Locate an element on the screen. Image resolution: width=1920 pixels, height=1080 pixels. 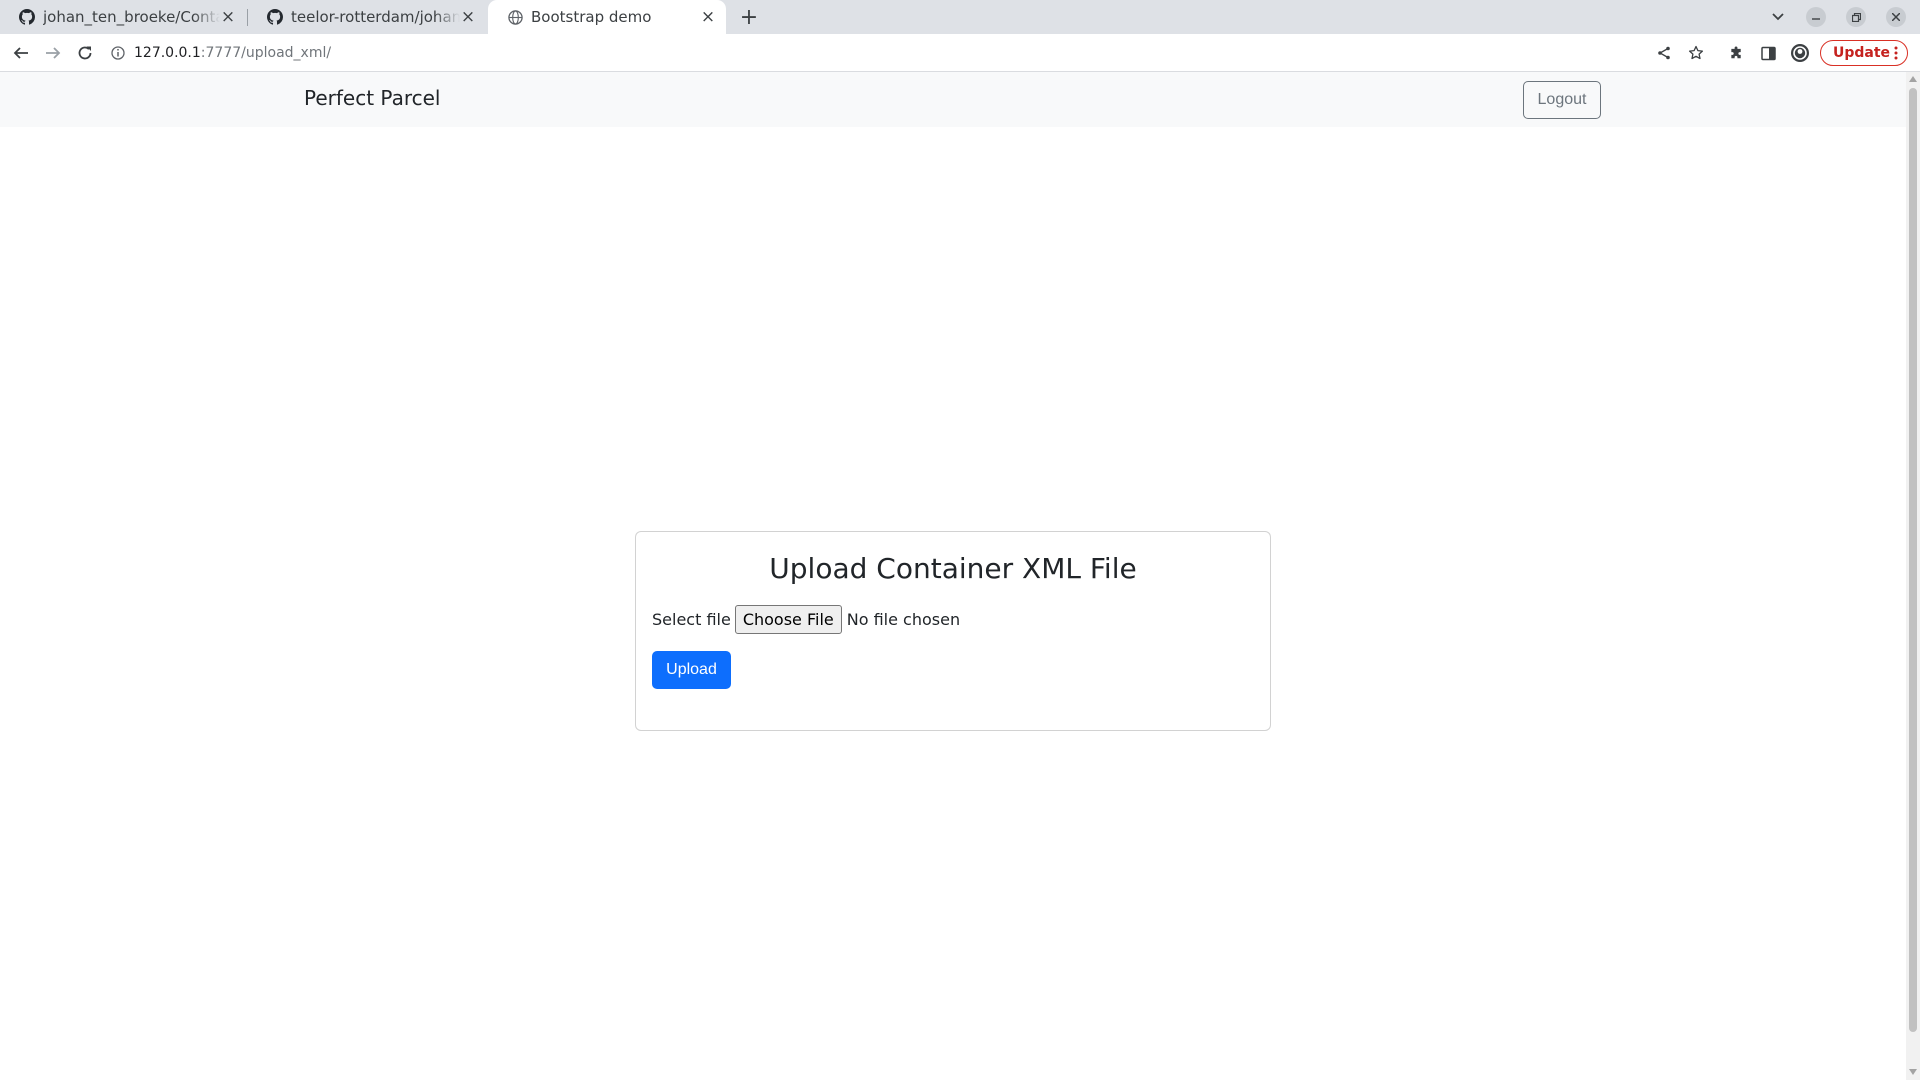
browser-tab-1: johan_ten_broeke/Contai × is located at coordinates (123, 17).